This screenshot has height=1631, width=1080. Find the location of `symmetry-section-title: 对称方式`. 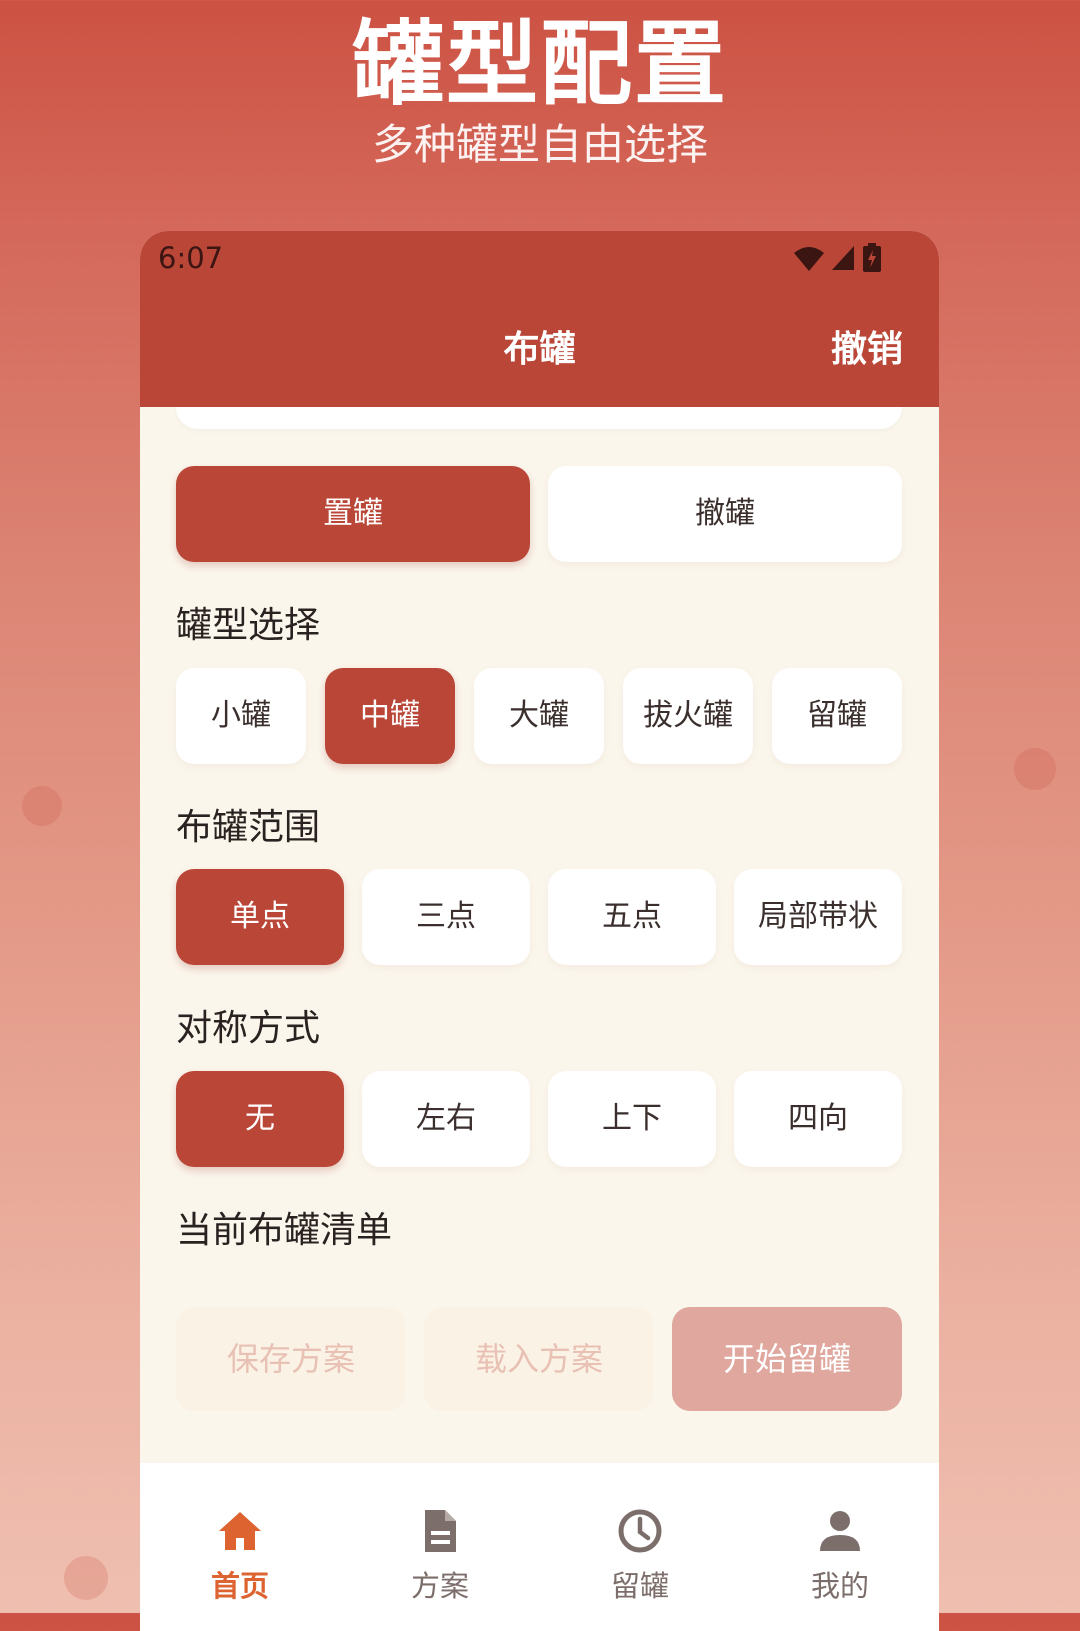

symmetry-section-title: 对称方式 is located at coordinates (248, 1028).